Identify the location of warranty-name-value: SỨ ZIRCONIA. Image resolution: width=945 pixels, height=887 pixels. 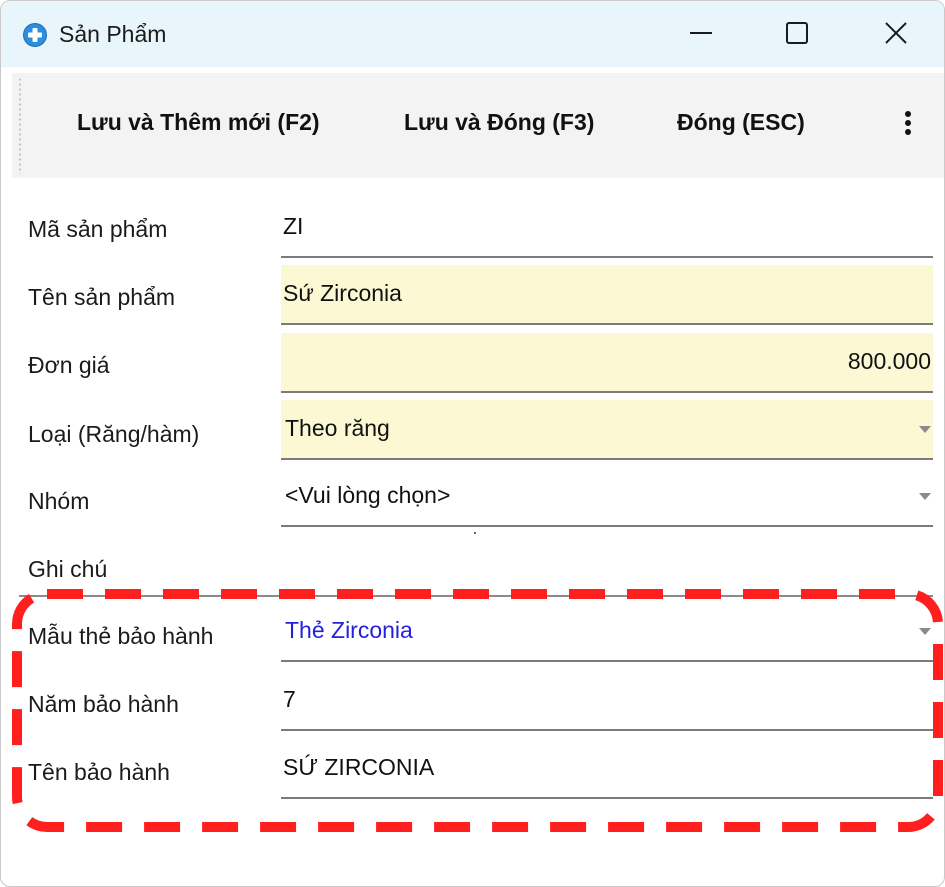
(359, 767).